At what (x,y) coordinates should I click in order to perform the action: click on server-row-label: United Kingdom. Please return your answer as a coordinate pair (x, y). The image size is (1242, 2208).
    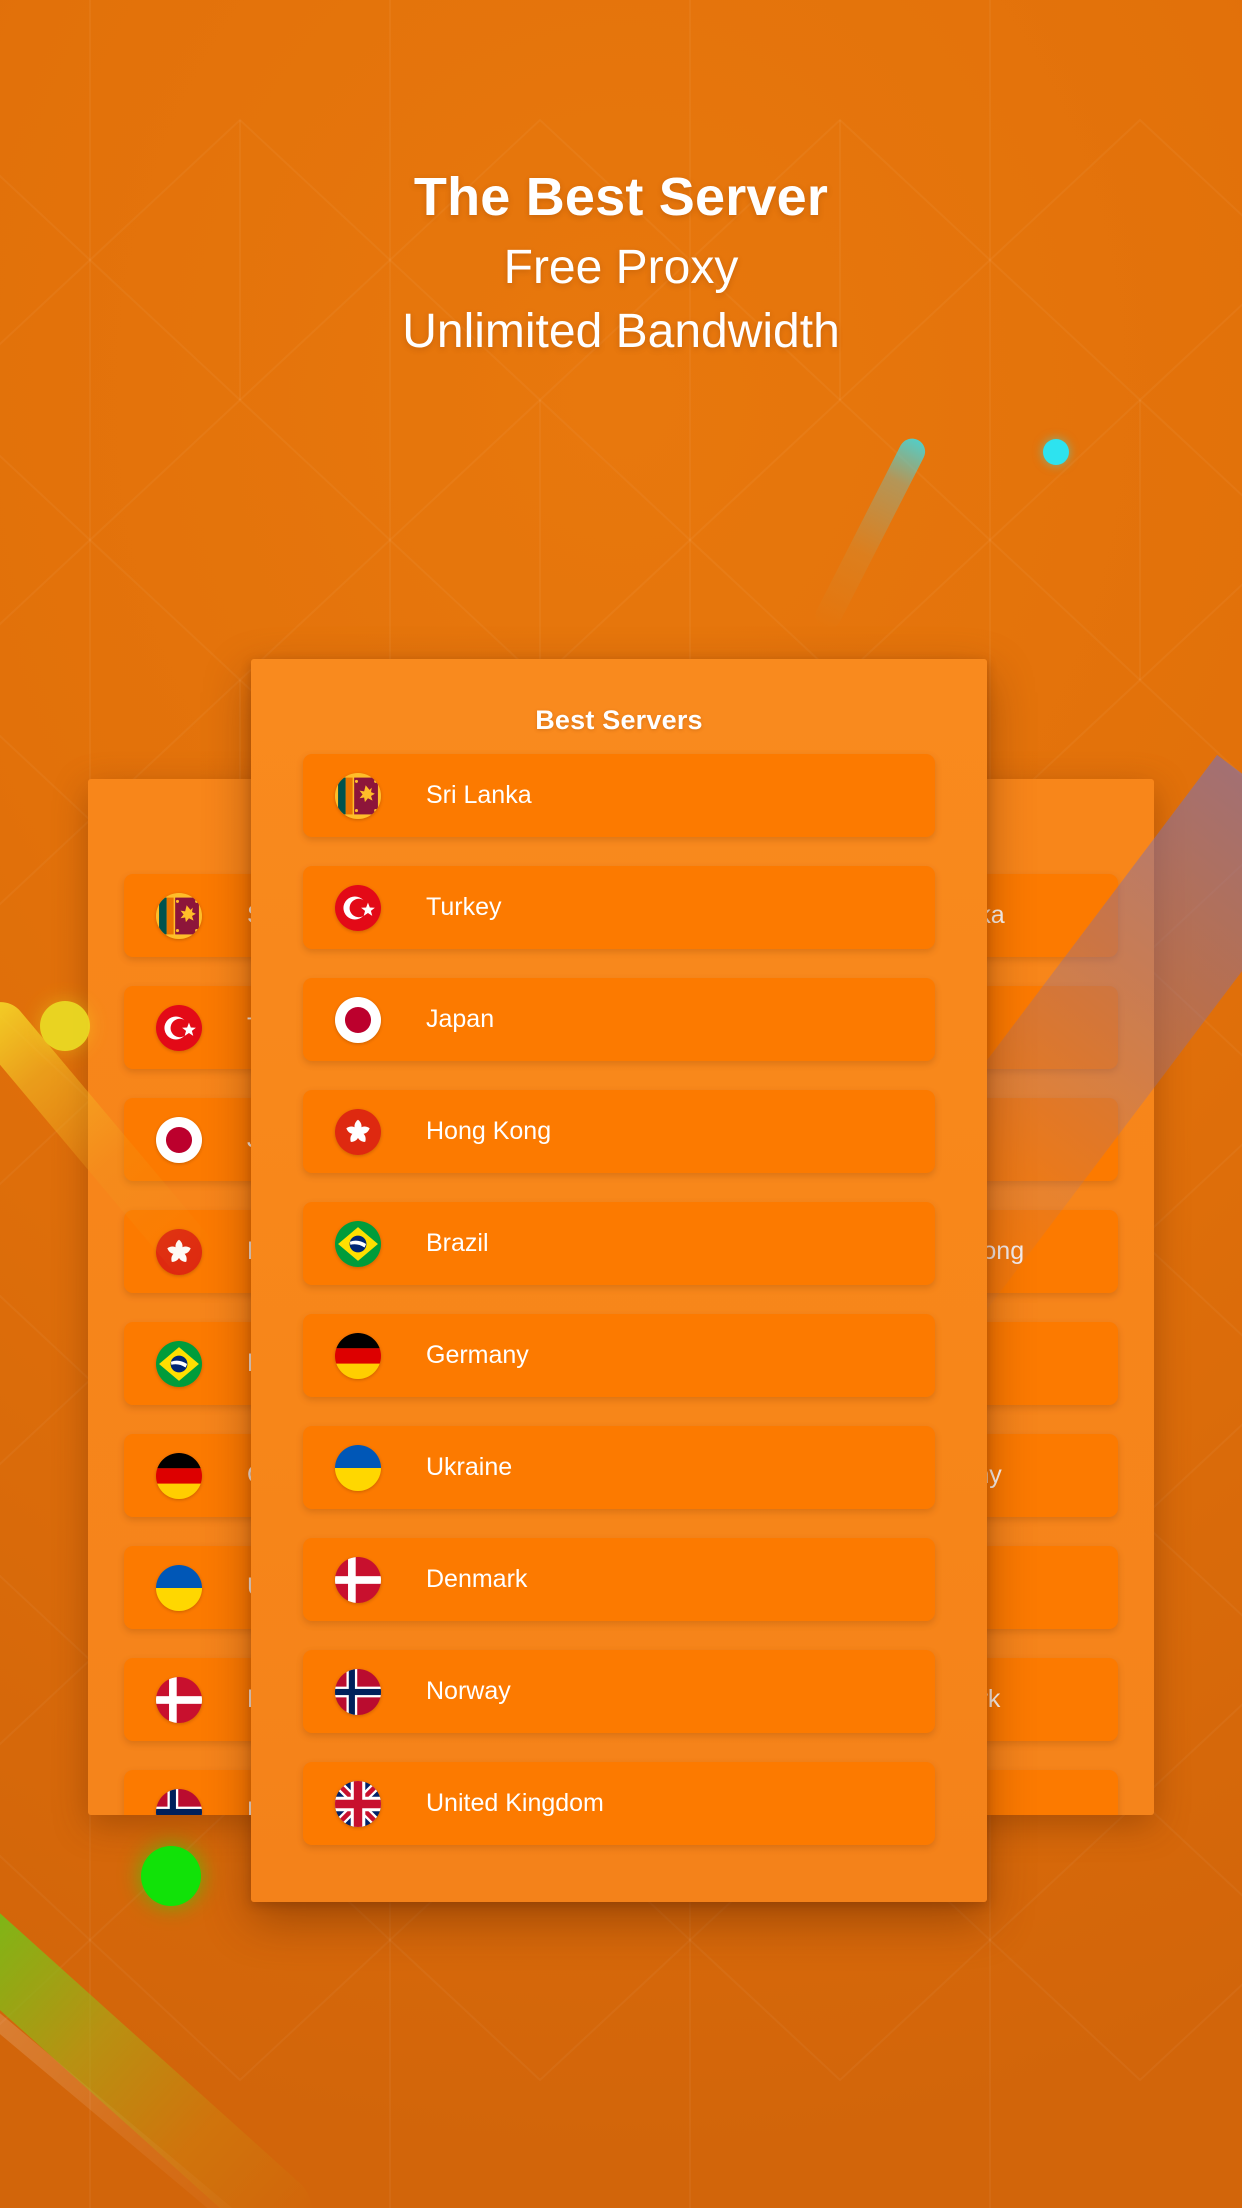
    Looking at the image, I should click on (515, 1803).